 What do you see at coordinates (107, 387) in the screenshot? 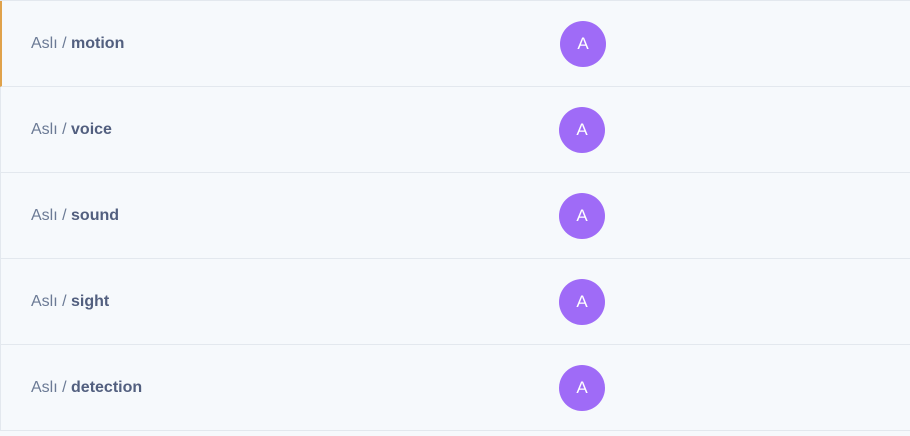
I see `label-topic: detection` at bounding box center [107, 387].